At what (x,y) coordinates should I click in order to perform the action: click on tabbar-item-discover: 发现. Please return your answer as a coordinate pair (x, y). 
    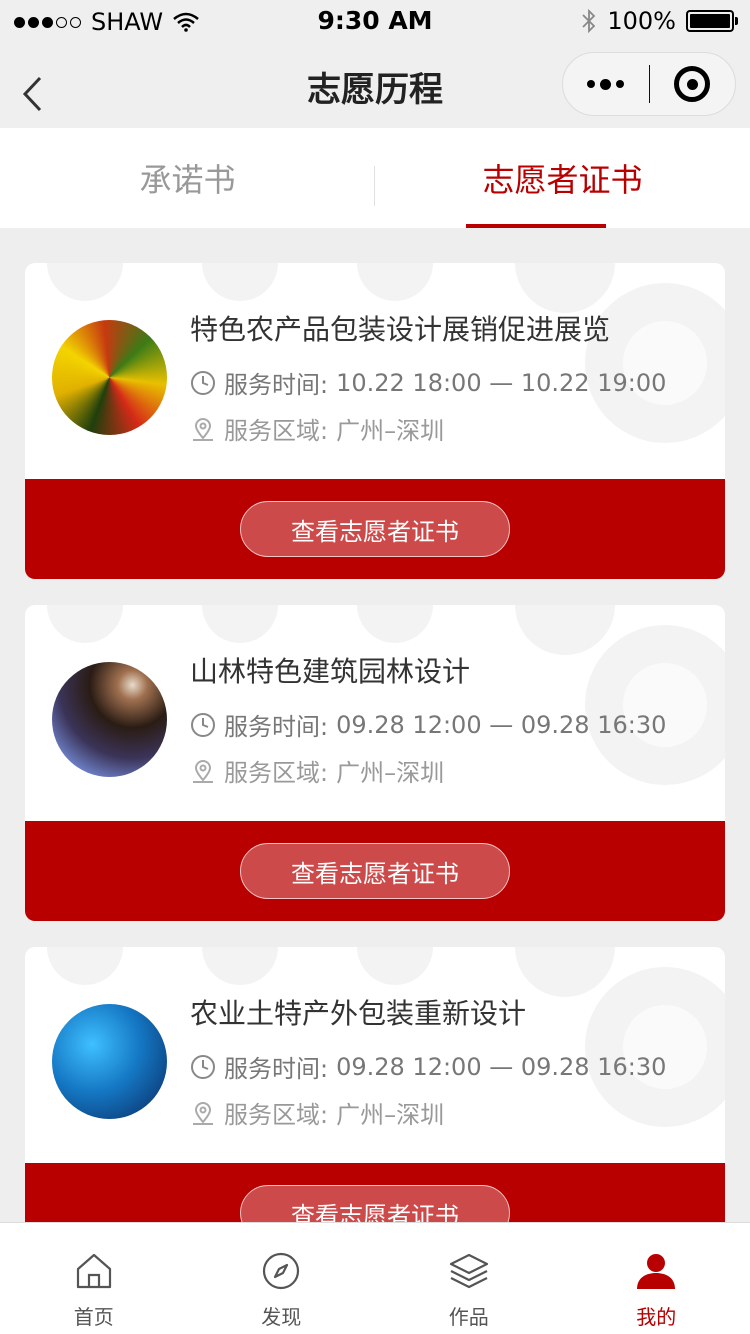
    Looking at the image, I should click on (282, 1278).